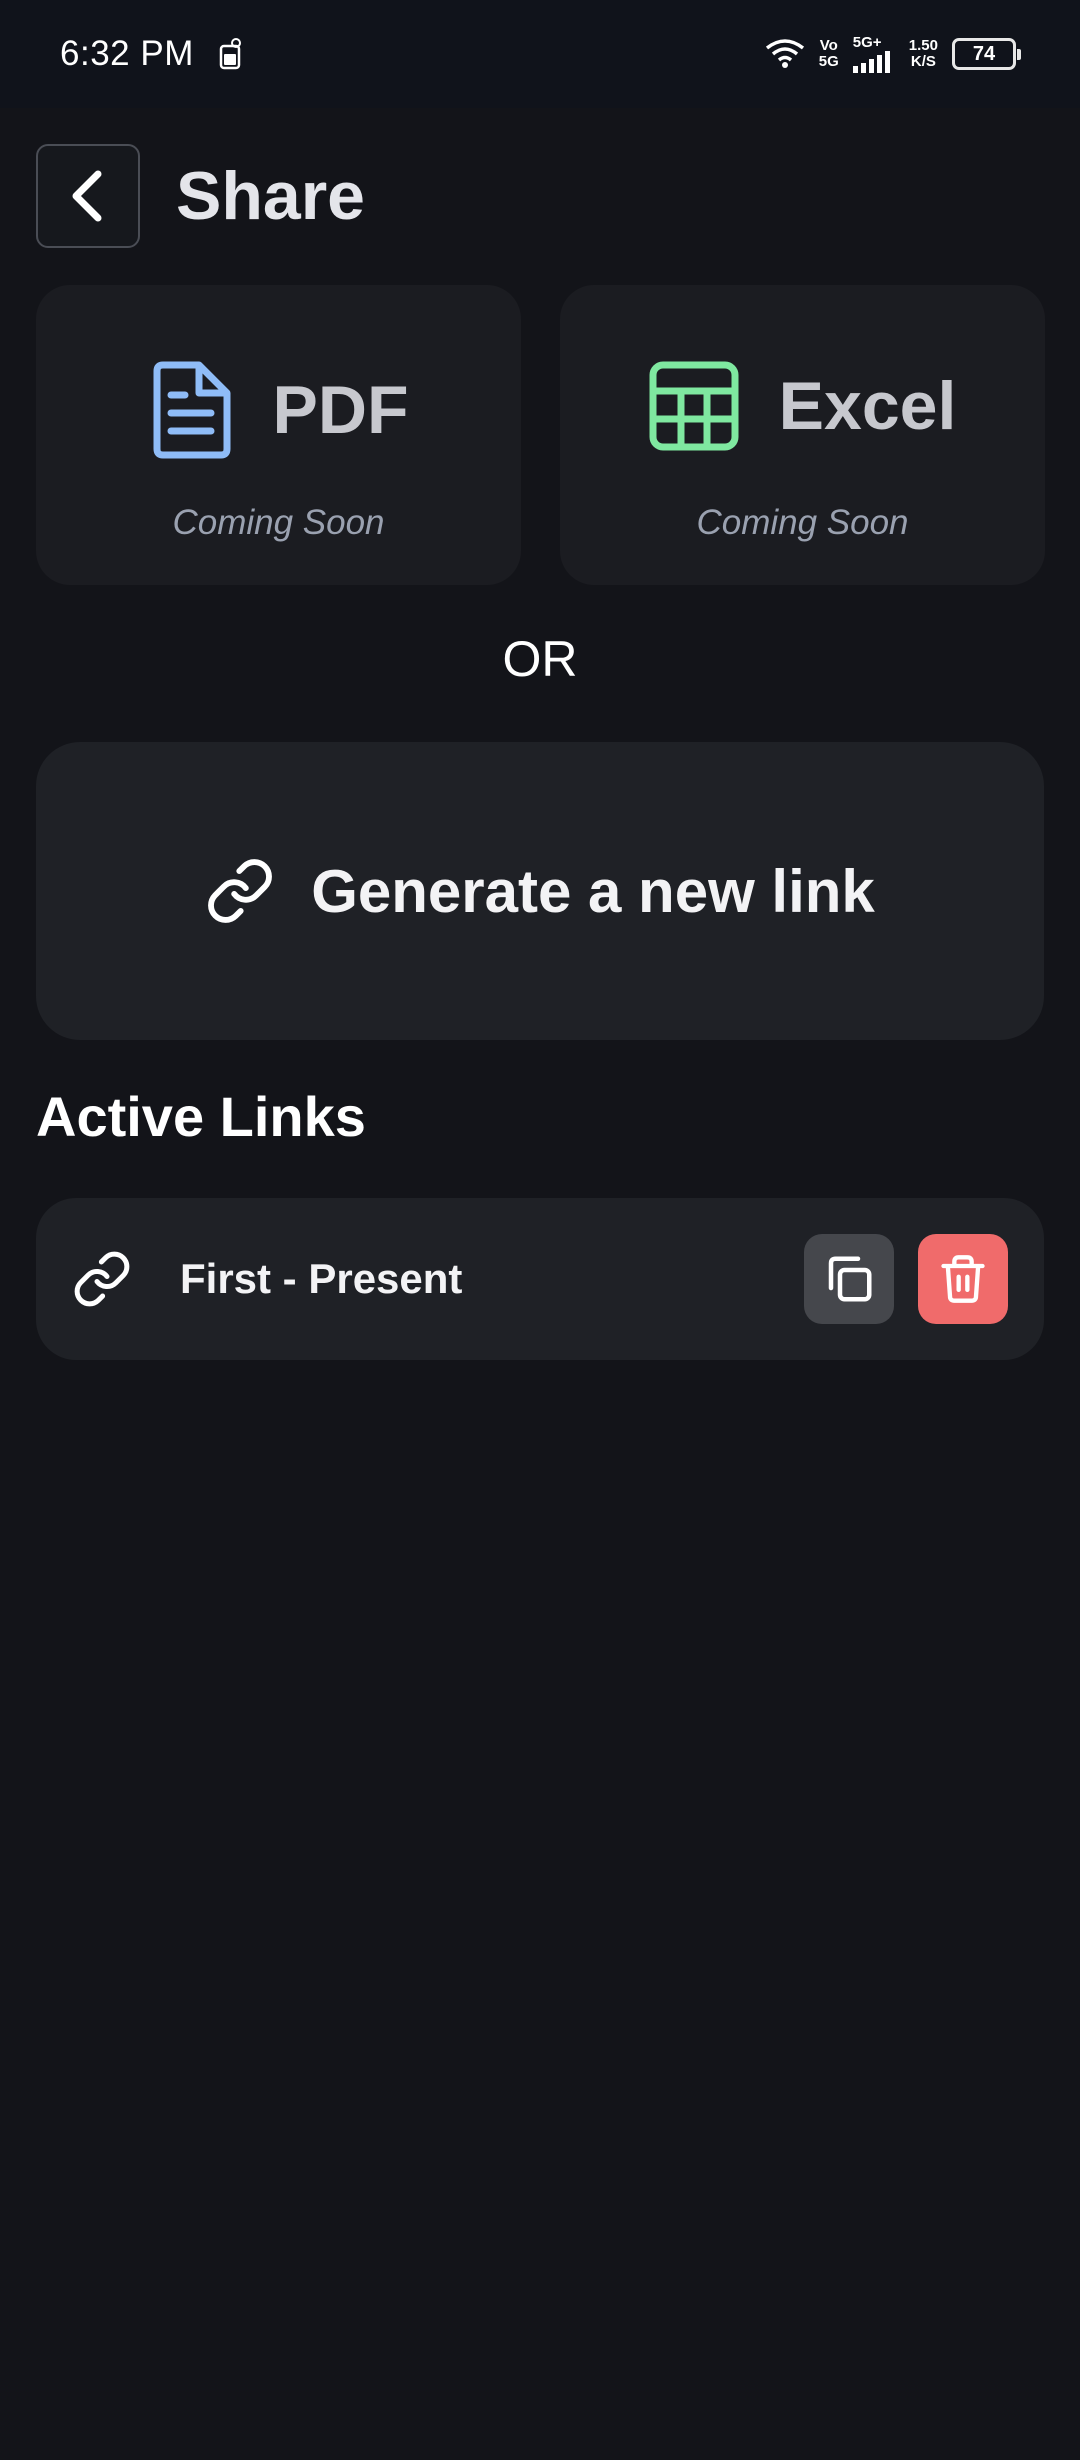  I want to click on signal-indicator: 5G+, so click(873, 54).